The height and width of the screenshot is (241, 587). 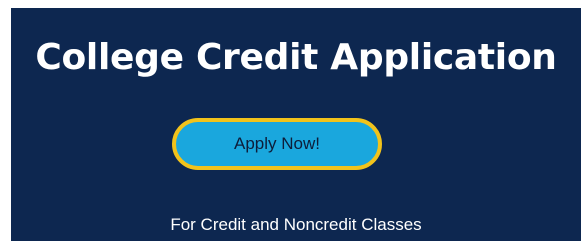 I want to click on apply-now-button: Apply Now!, so click(x=277, y=144).